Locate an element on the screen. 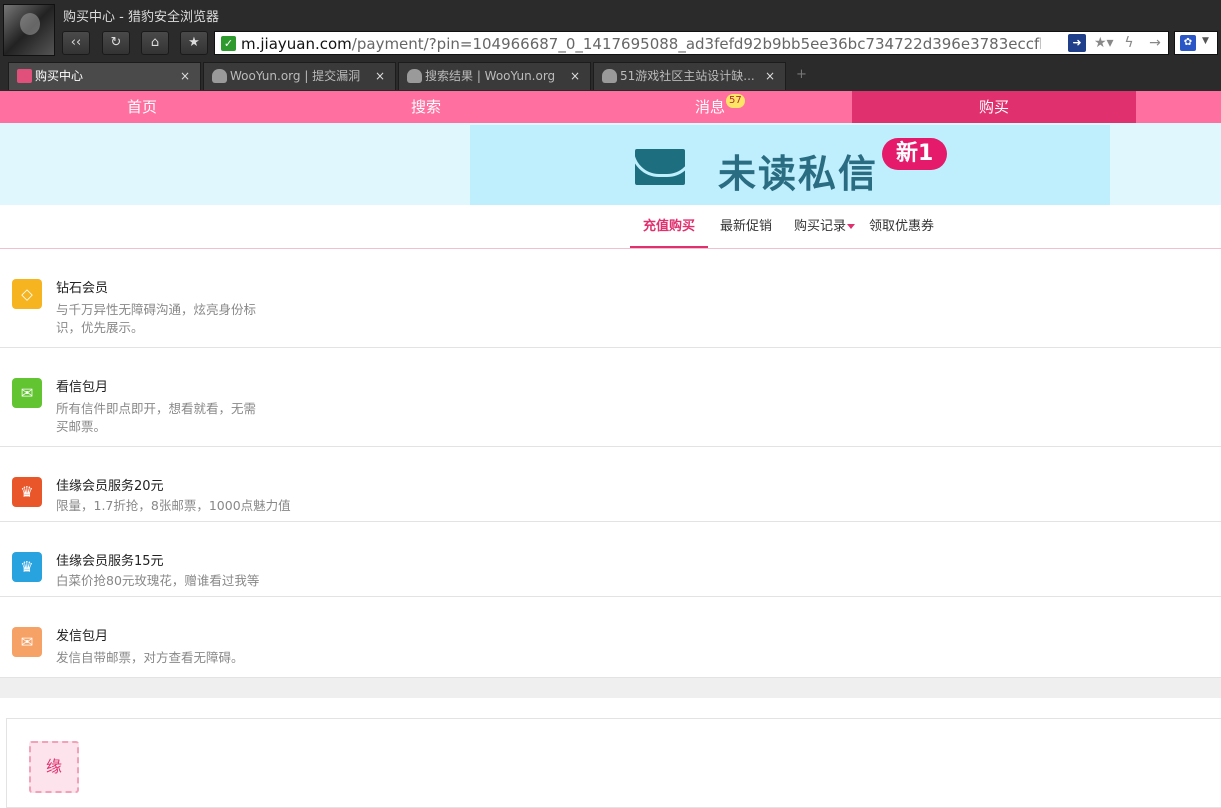 Image resolution: width=1221 pixels, height=808 pixels. tab-wooyun-submit: WooYun.org | 提交漏洞 × is located at coordinates (299, 76).